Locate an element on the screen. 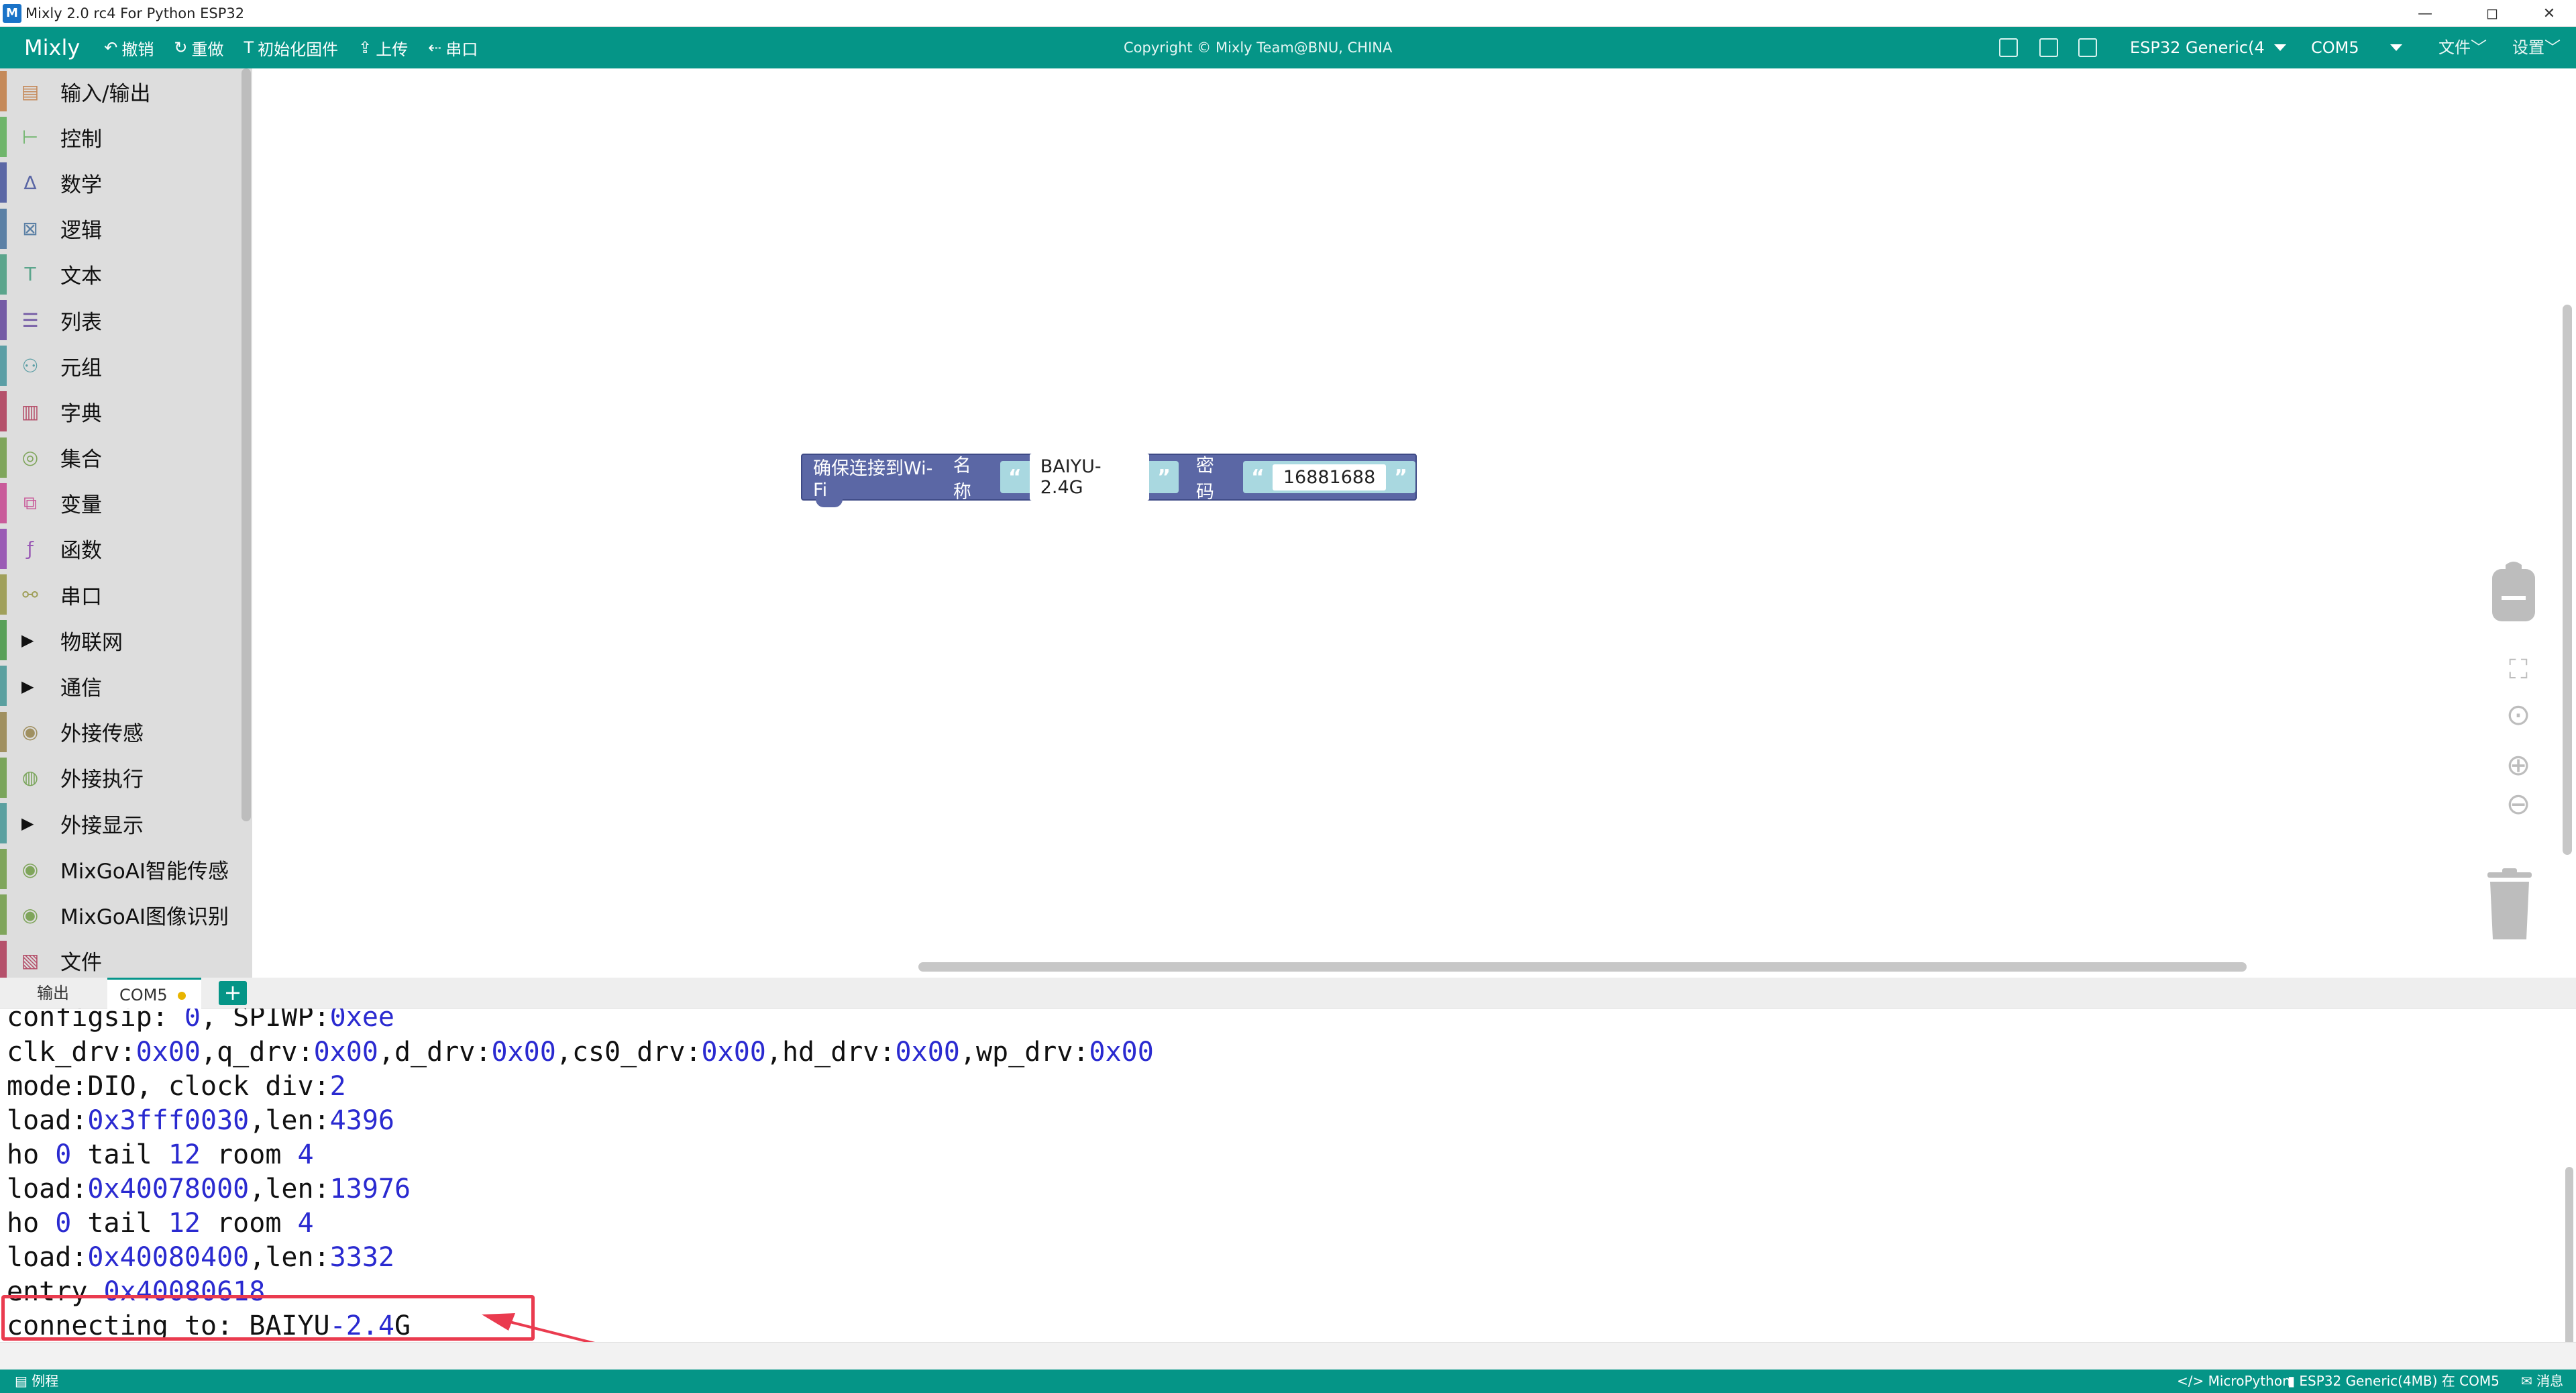 Image resolution: width=2576 pixels, height=1393 pixels. brand-logo: Mixly is located at coordinates (52, 47).